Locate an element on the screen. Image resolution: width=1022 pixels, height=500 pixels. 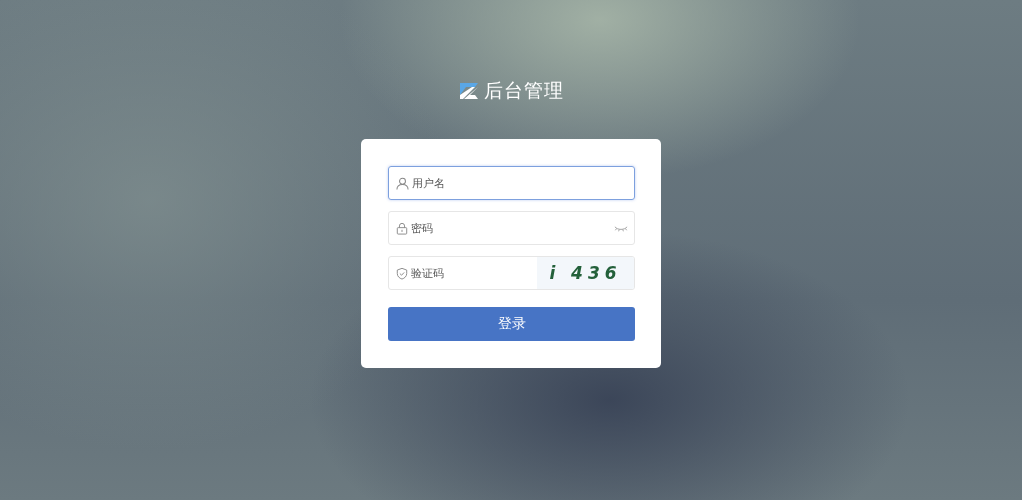
text-input: 密码 is located at coordinates (512, 228).